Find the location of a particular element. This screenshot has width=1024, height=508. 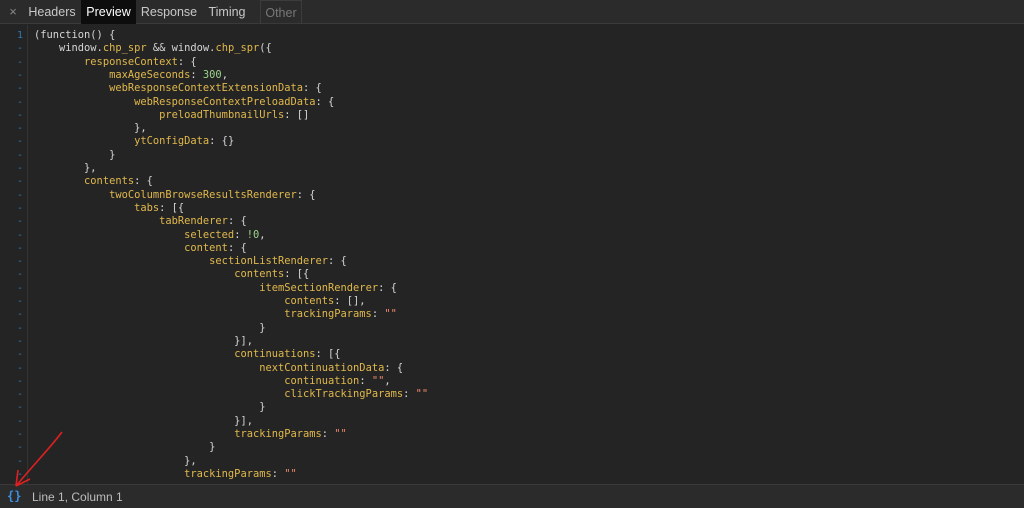

code-line: contents: [], is located at coordinates (200, 301).